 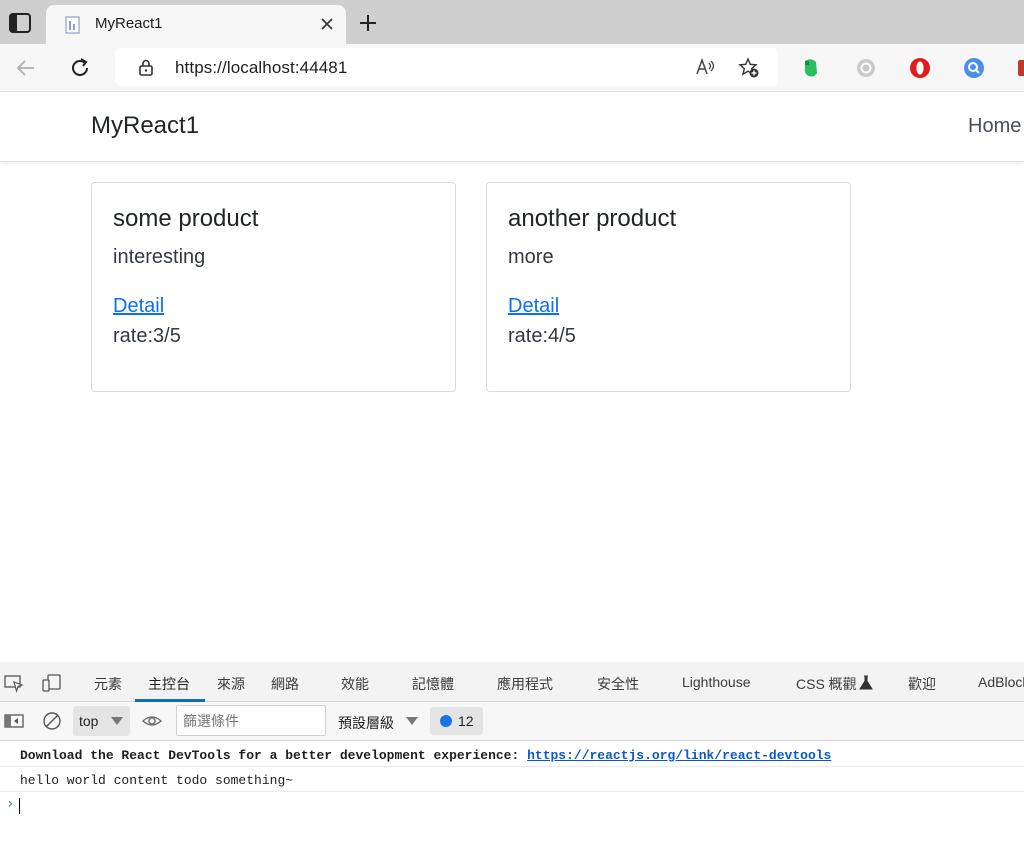 I want to click on flask-icon, so click(x=866, y=683).